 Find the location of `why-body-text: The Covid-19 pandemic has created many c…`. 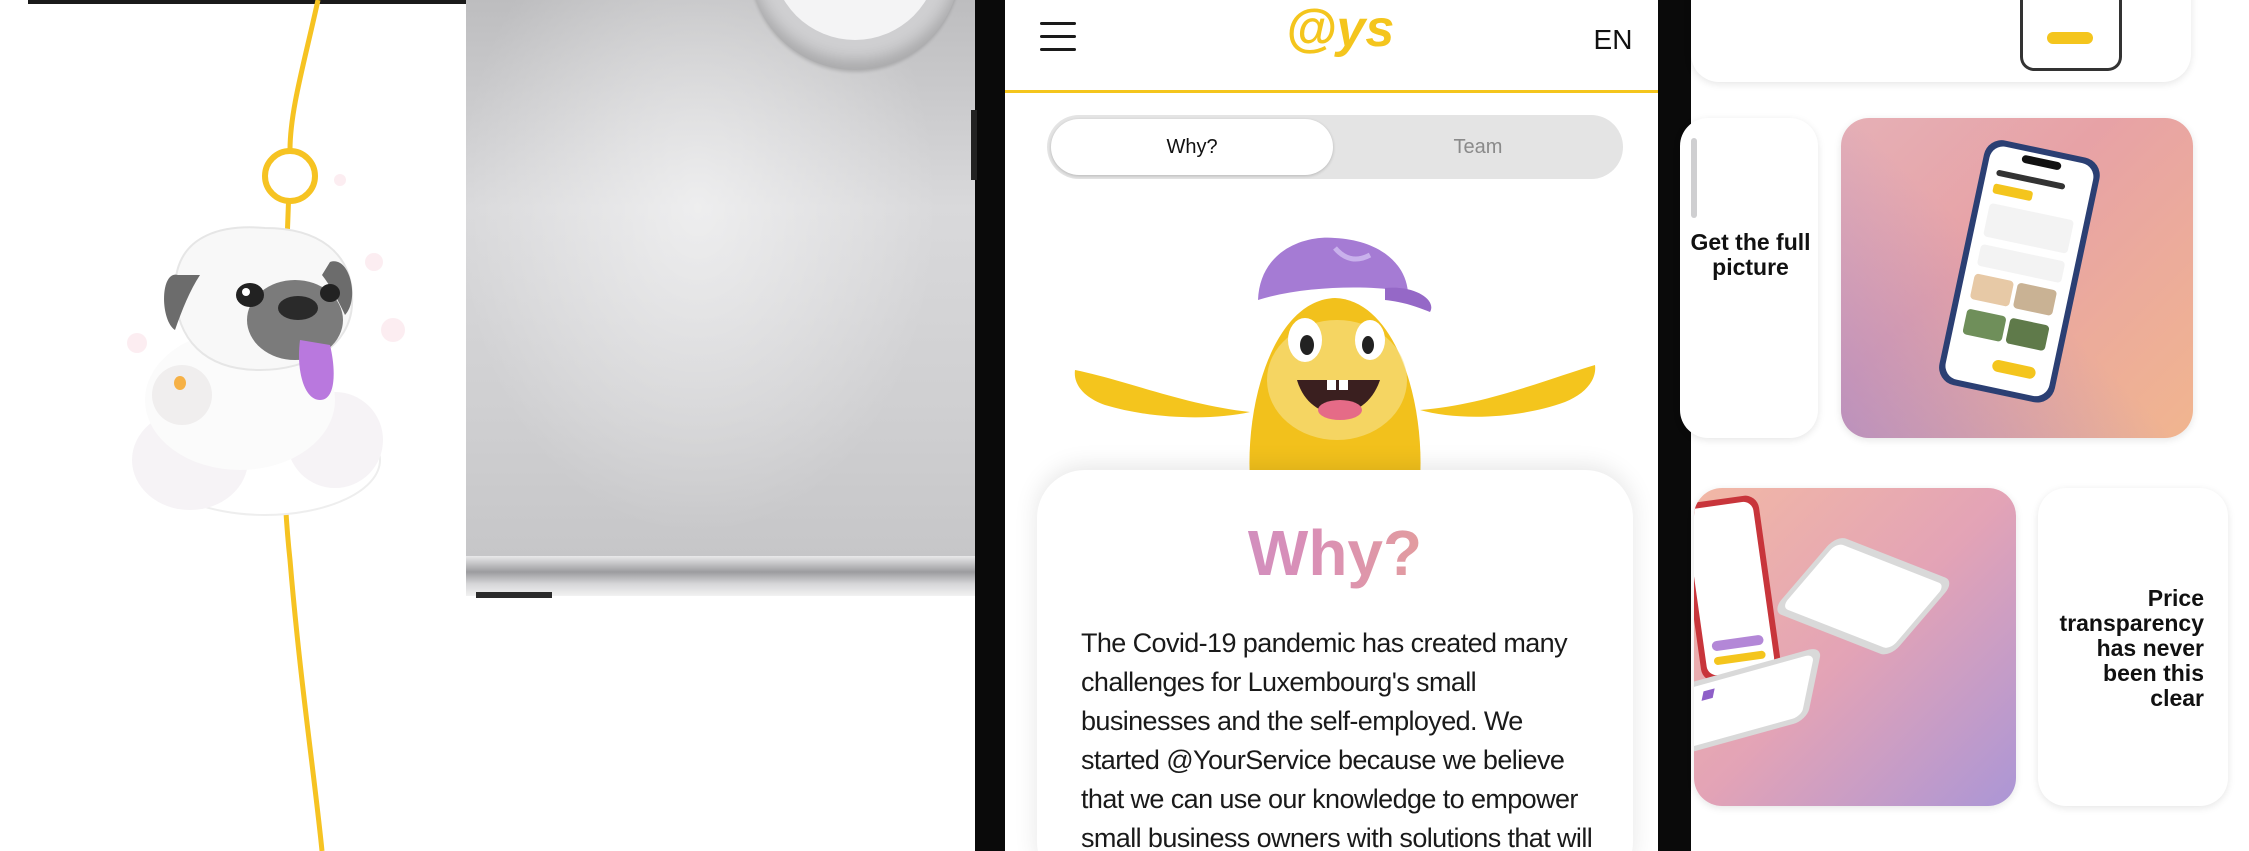

why-body-text: The Covid-19 pandemic has created many c… is located at coordinates (1337, 739).